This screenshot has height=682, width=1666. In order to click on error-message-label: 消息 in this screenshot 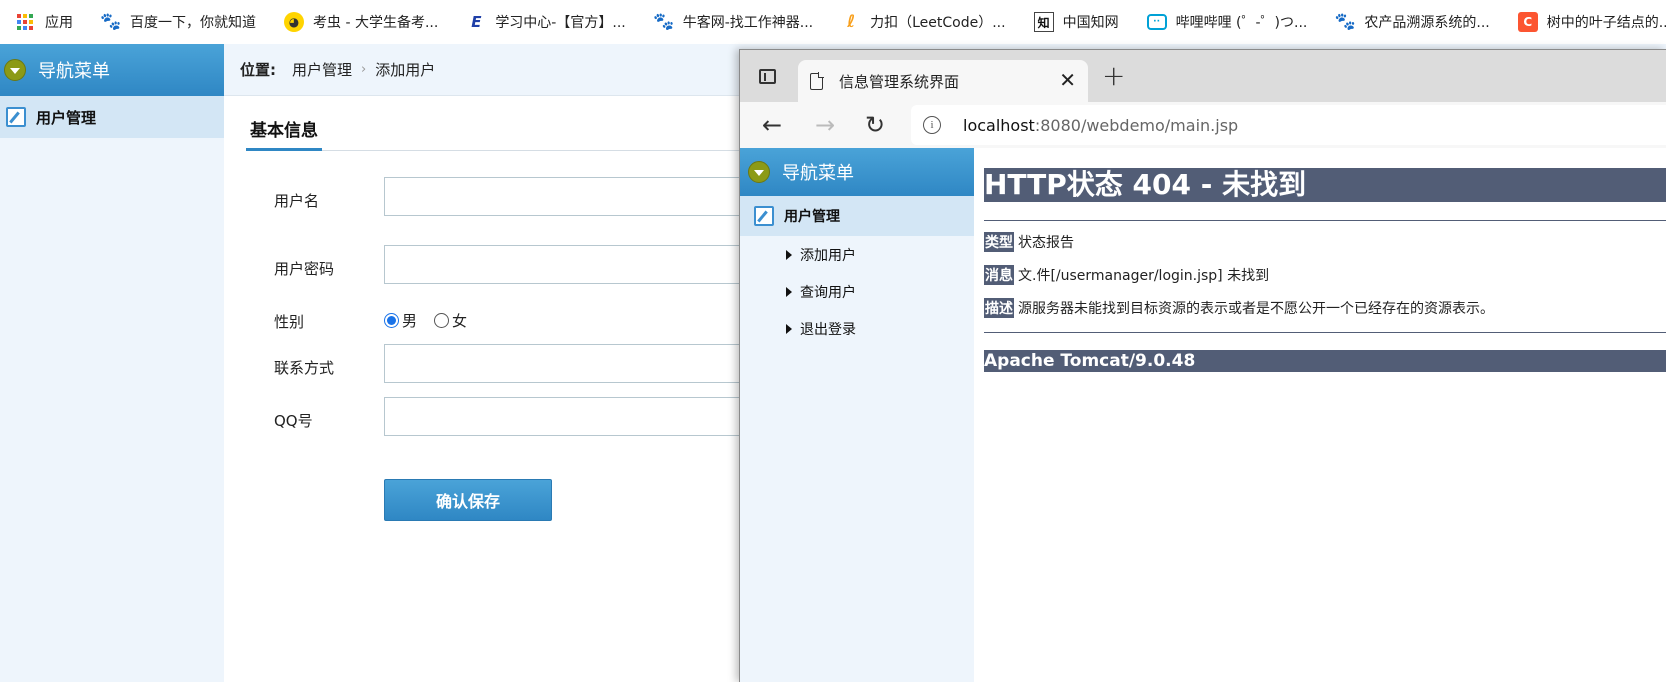, I will do `click(999, 275)`.